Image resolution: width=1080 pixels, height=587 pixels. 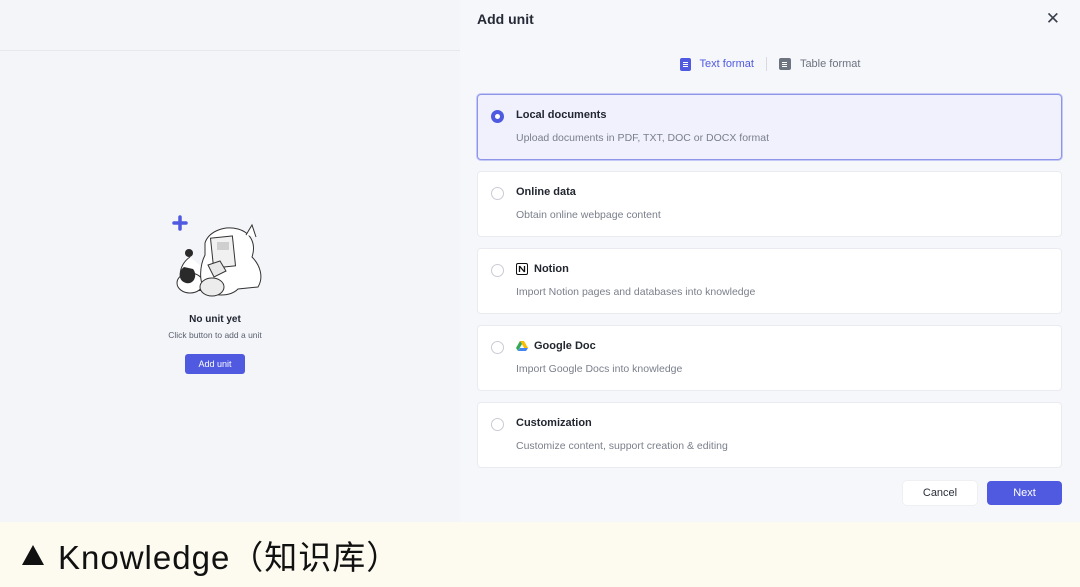 I want to click on close-icon: ✕, so click(x=1053, y=19).